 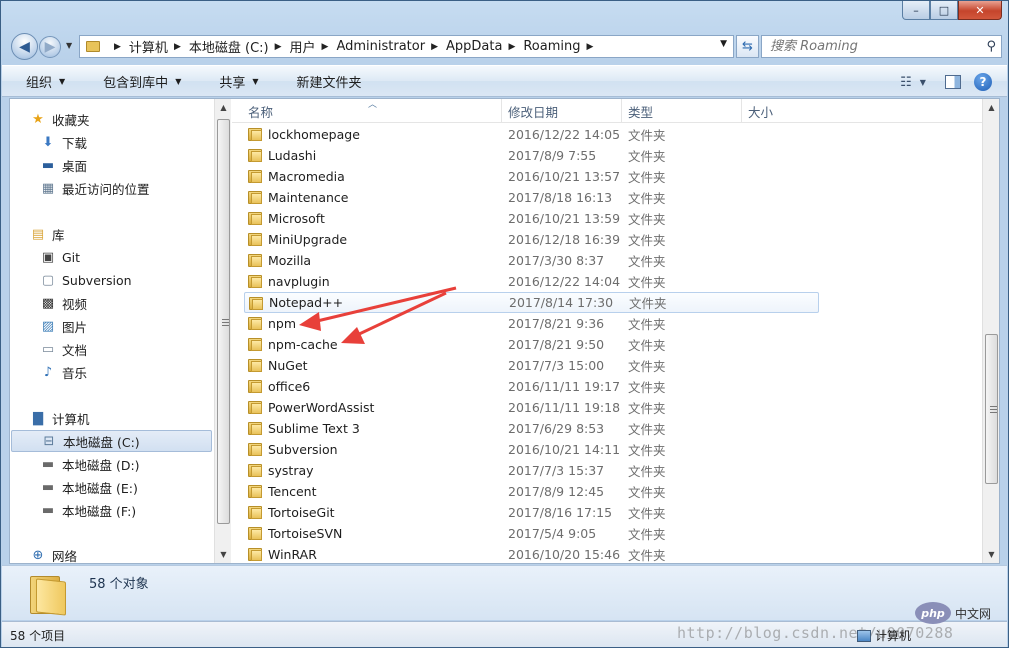 What do you see at coordinates (531, 491) in the screenshot?
I see `file-row: Tencent 2017/8/9 12:45 文件夹` at bounding box center [531, 491].